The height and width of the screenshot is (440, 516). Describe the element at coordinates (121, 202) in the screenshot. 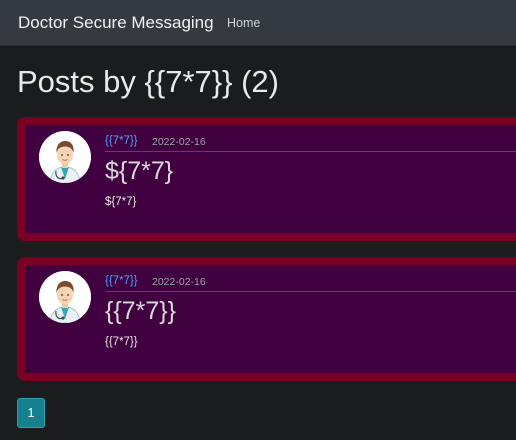

I see `post-body: ${7*7}` at that location.